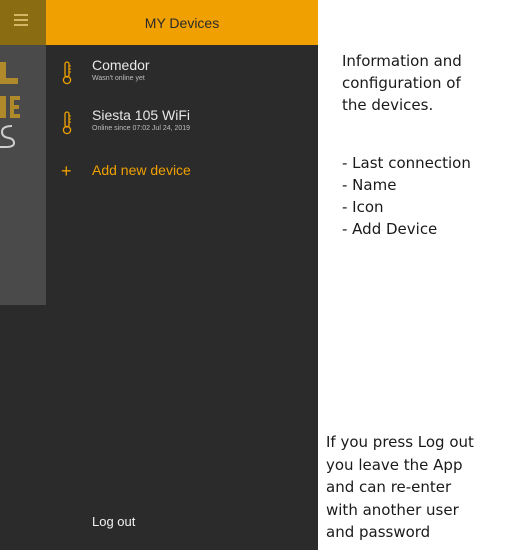 This screenshot has height=550, width=508. I want to click on annotation-list-item: - Last connection, so click(406, 163).